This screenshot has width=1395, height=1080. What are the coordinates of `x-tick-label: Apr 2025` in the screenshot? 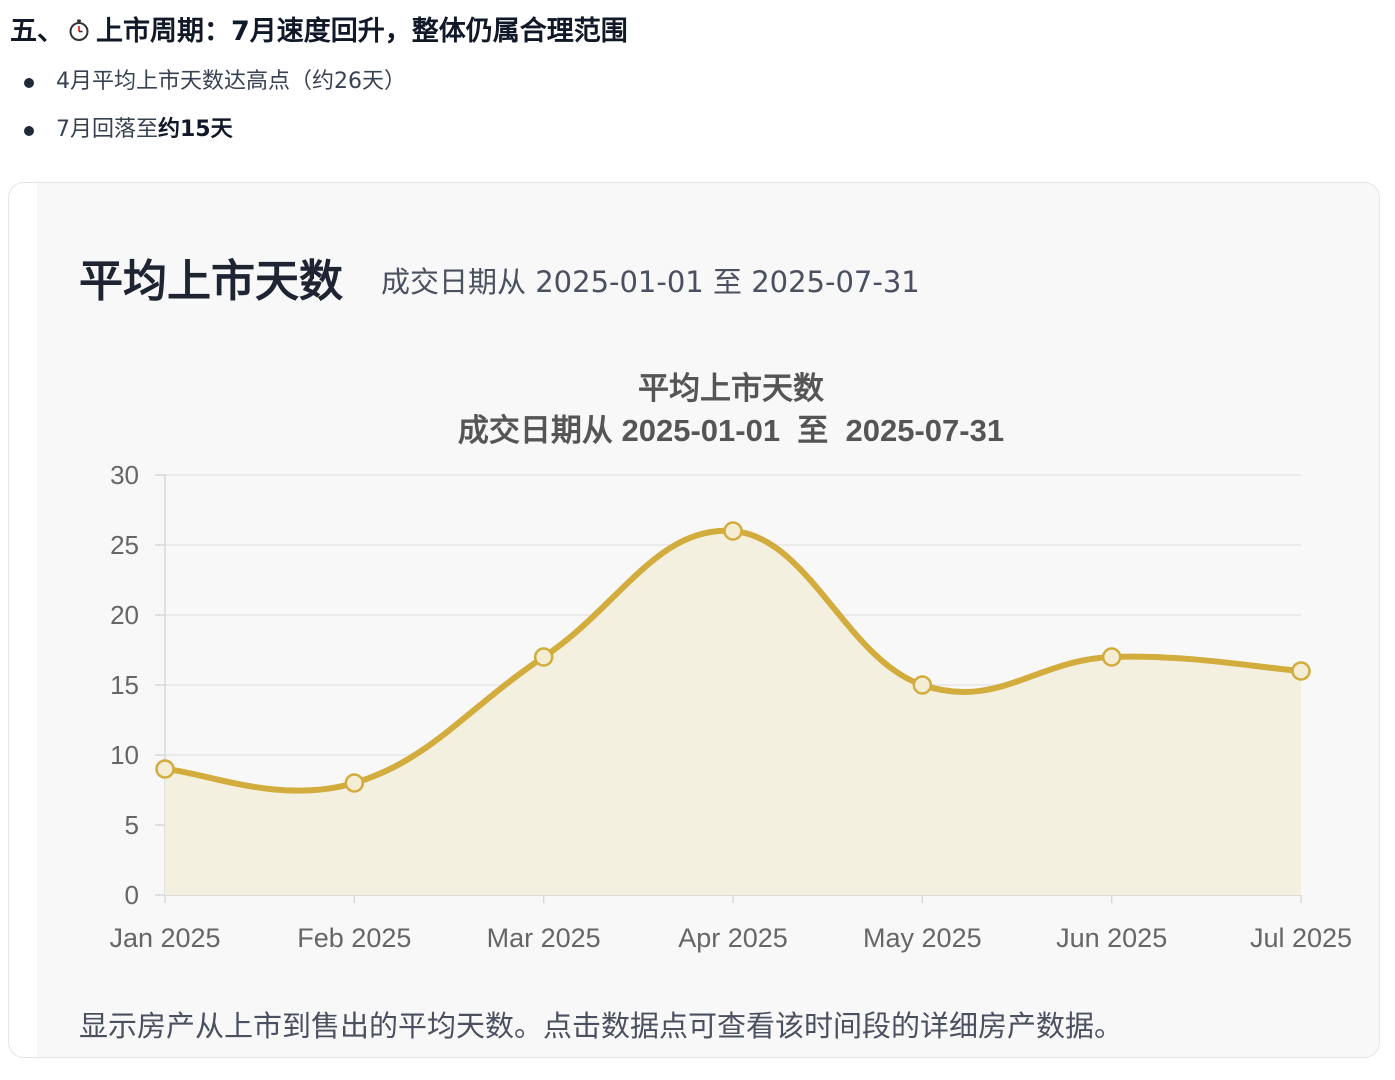 It's located at (733, 938).